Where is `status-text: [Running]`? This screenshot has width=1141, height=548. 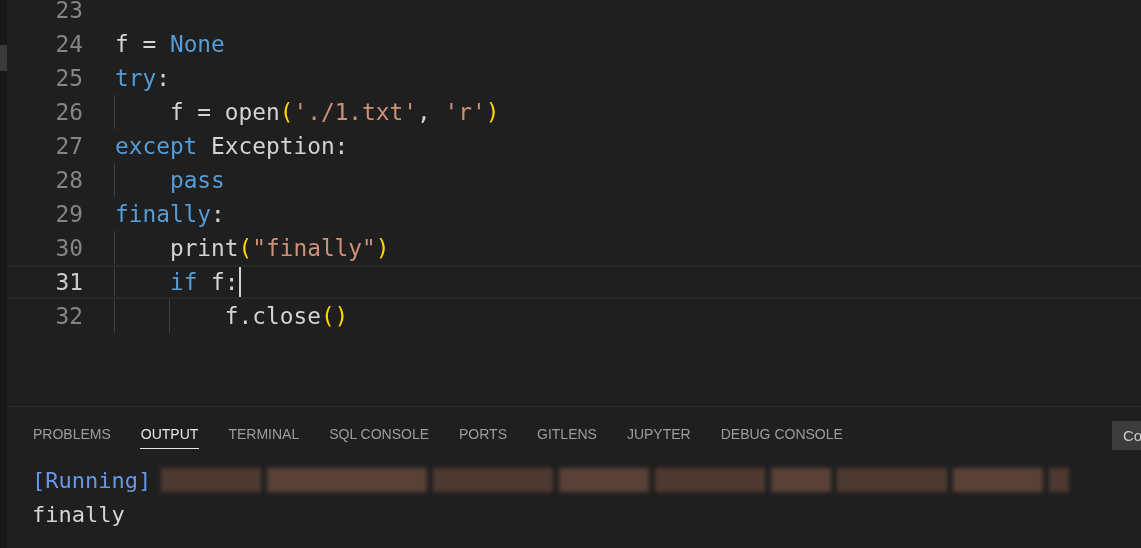 status-text: [Running] is located at coordinates (92, 480).